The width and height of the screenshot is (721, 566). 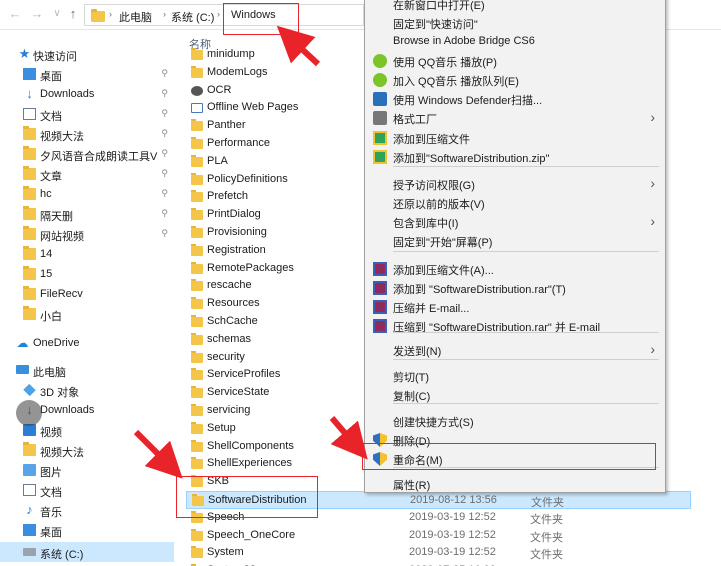 What do you see at coordinates (415, 120) in the screenshot?
I see `menu-item-label: 格式工厂` at bounding box center [415, 120].